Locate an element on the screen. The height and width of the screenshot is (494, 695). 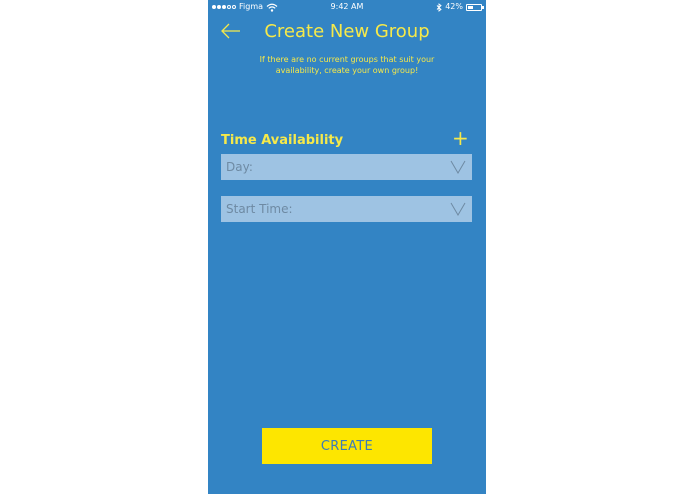
day-select-label: Day: is located at coordinates (239, 167).